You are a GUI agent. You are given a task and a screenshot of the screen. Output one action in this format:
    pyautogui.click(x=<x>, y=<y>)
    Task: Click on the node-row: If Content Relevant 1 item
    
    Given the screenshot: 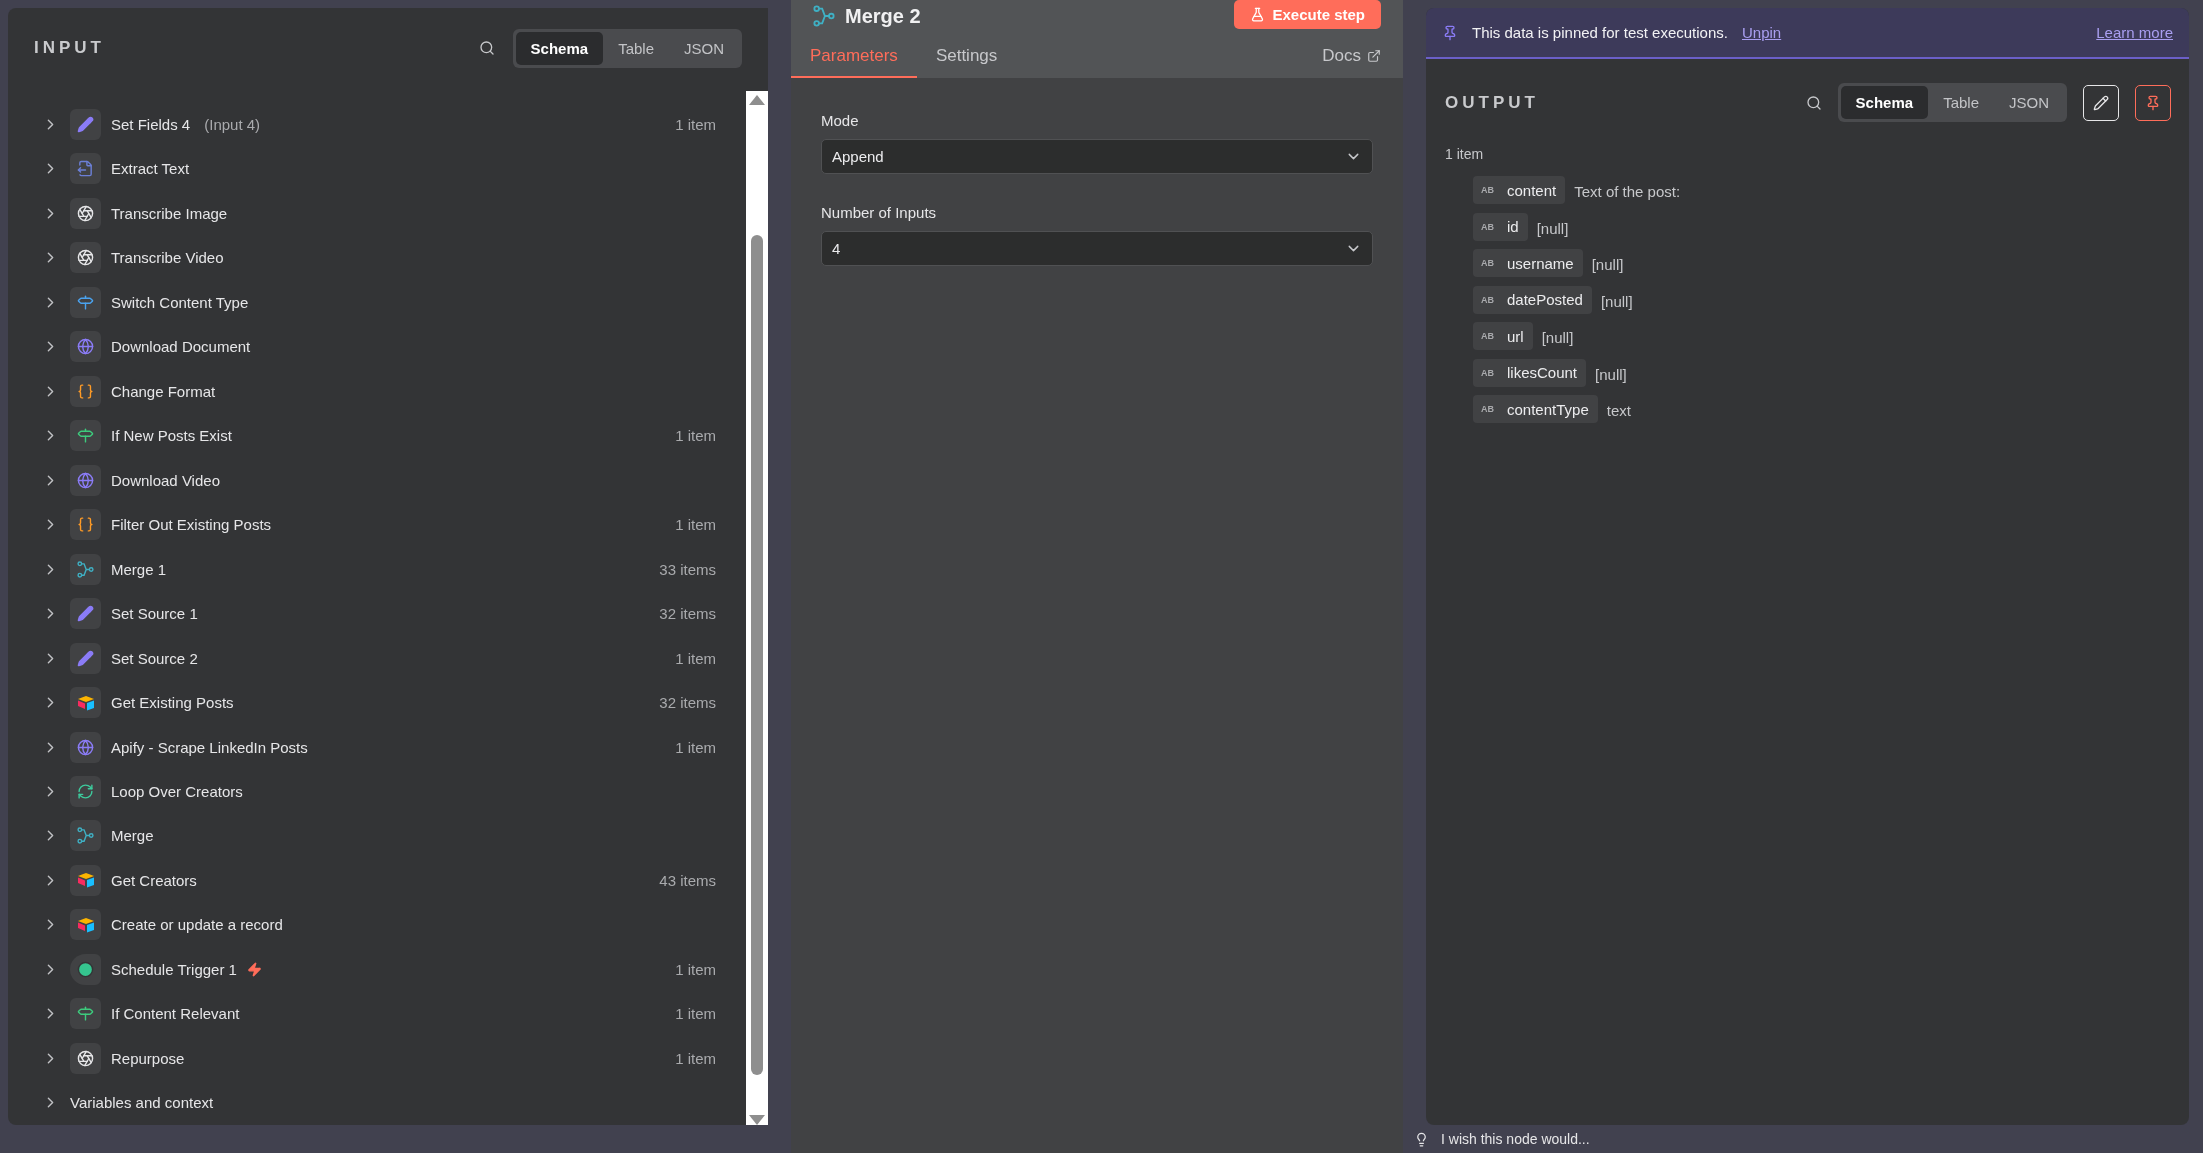 What is the action you would take?
    pyautogui.click(x=377, y=1014)
    